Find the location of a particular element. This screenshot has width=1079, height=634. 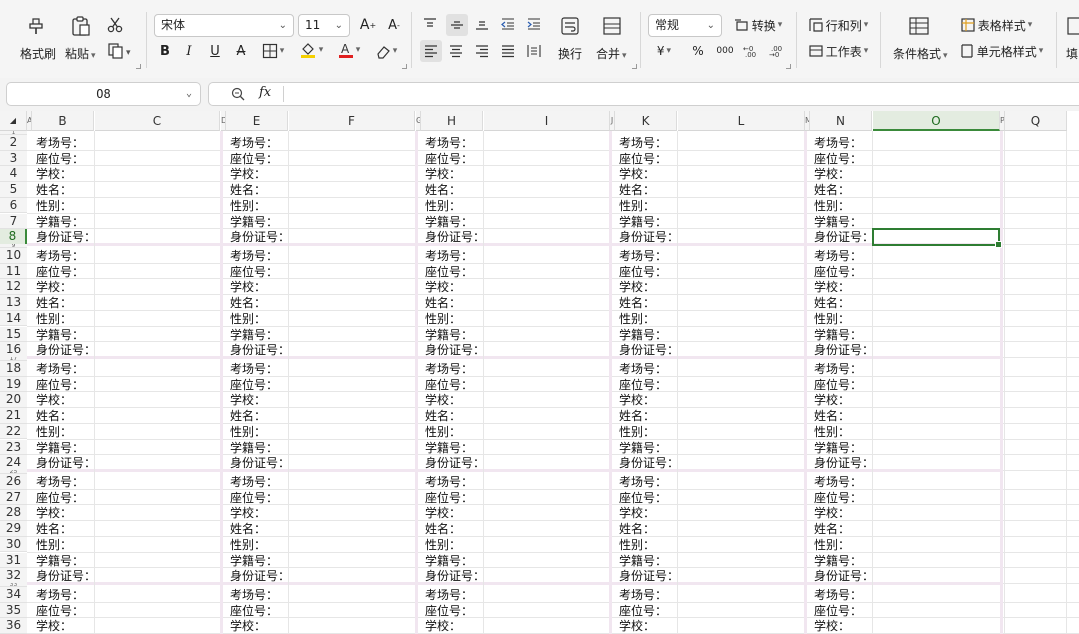

fill-icon is located at coordinates (1072, 27).